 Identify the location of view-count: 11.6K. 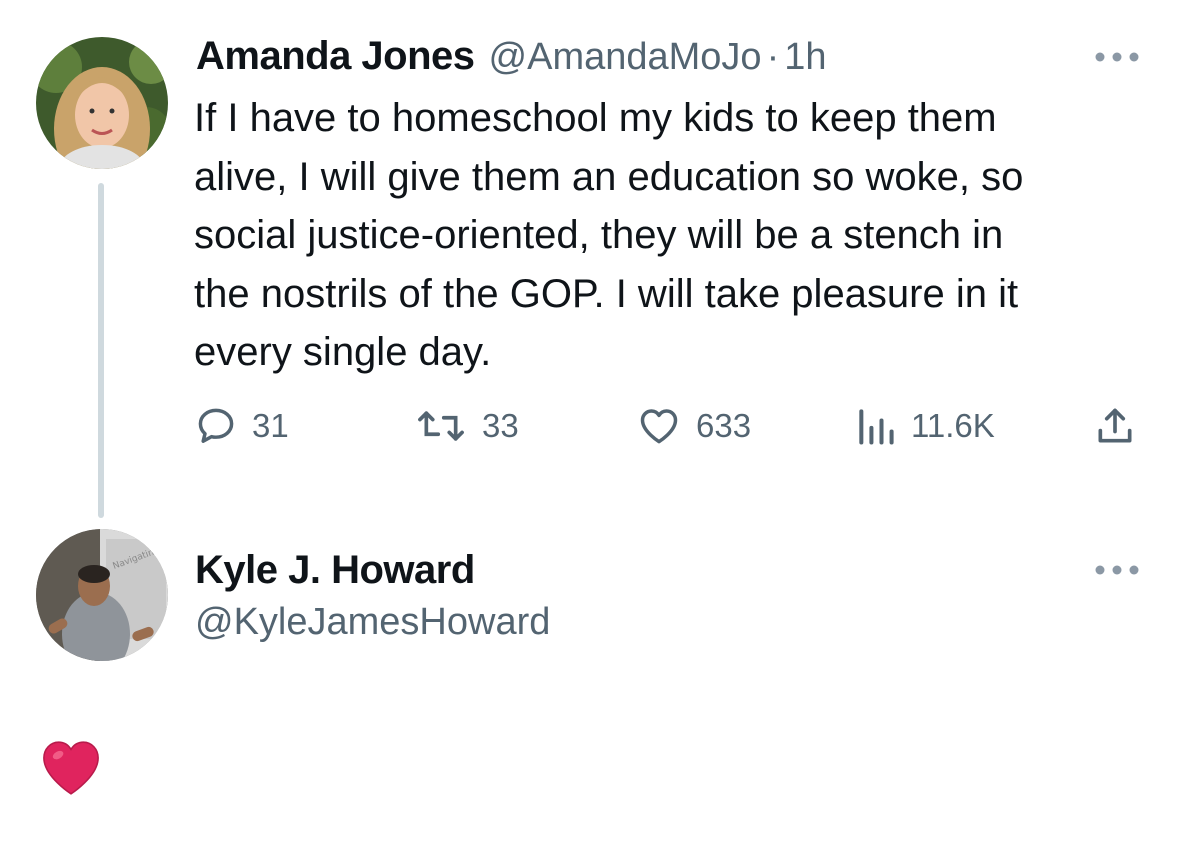
(953, 425).